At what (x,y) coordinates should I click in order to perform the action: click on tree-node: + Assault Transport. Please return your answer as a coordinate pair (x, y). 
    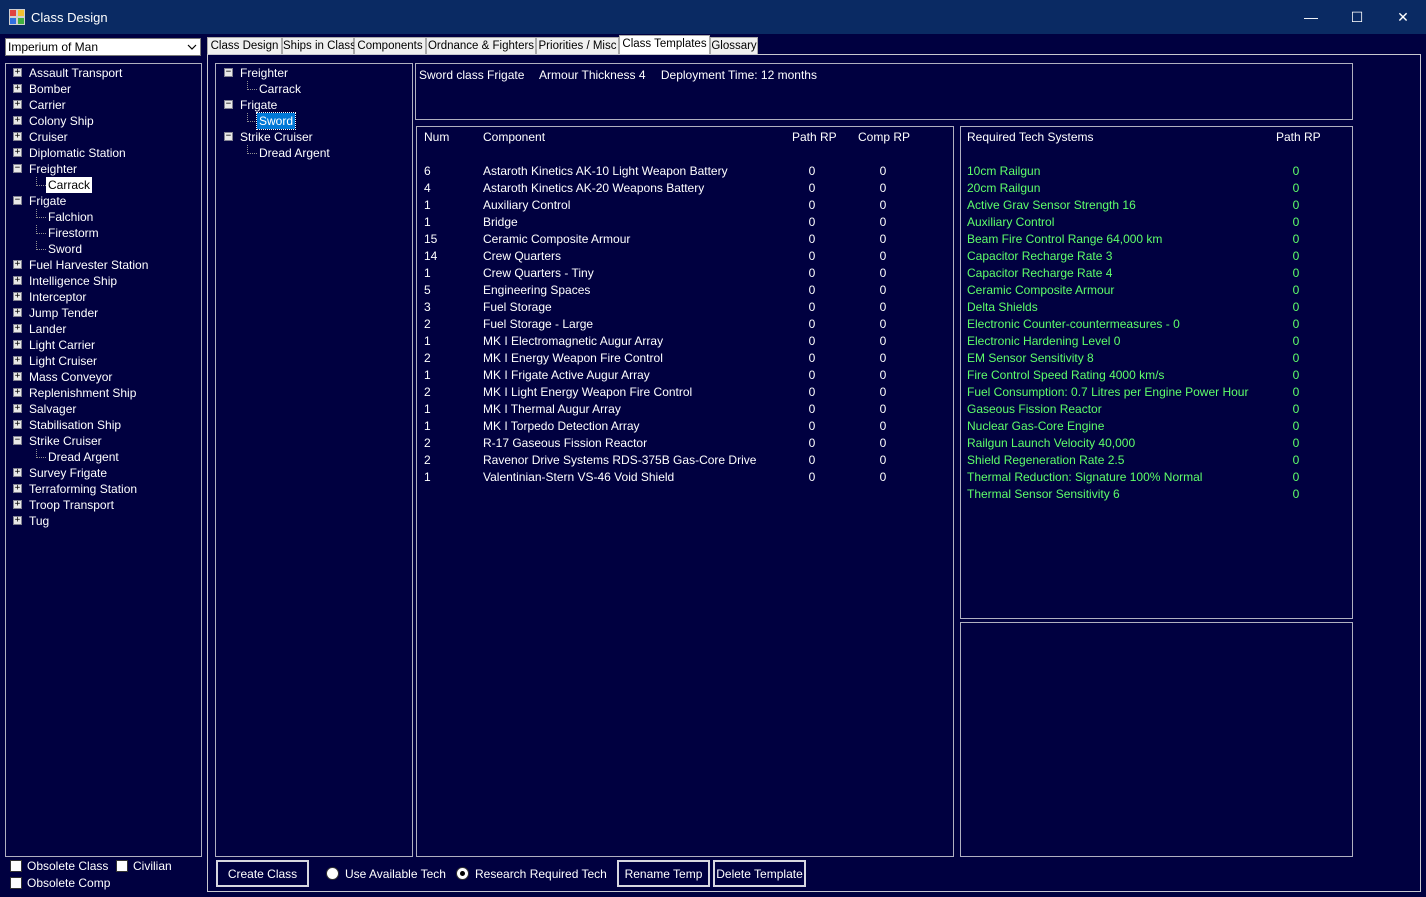
    Looking at the image, I should click on (101, 73).